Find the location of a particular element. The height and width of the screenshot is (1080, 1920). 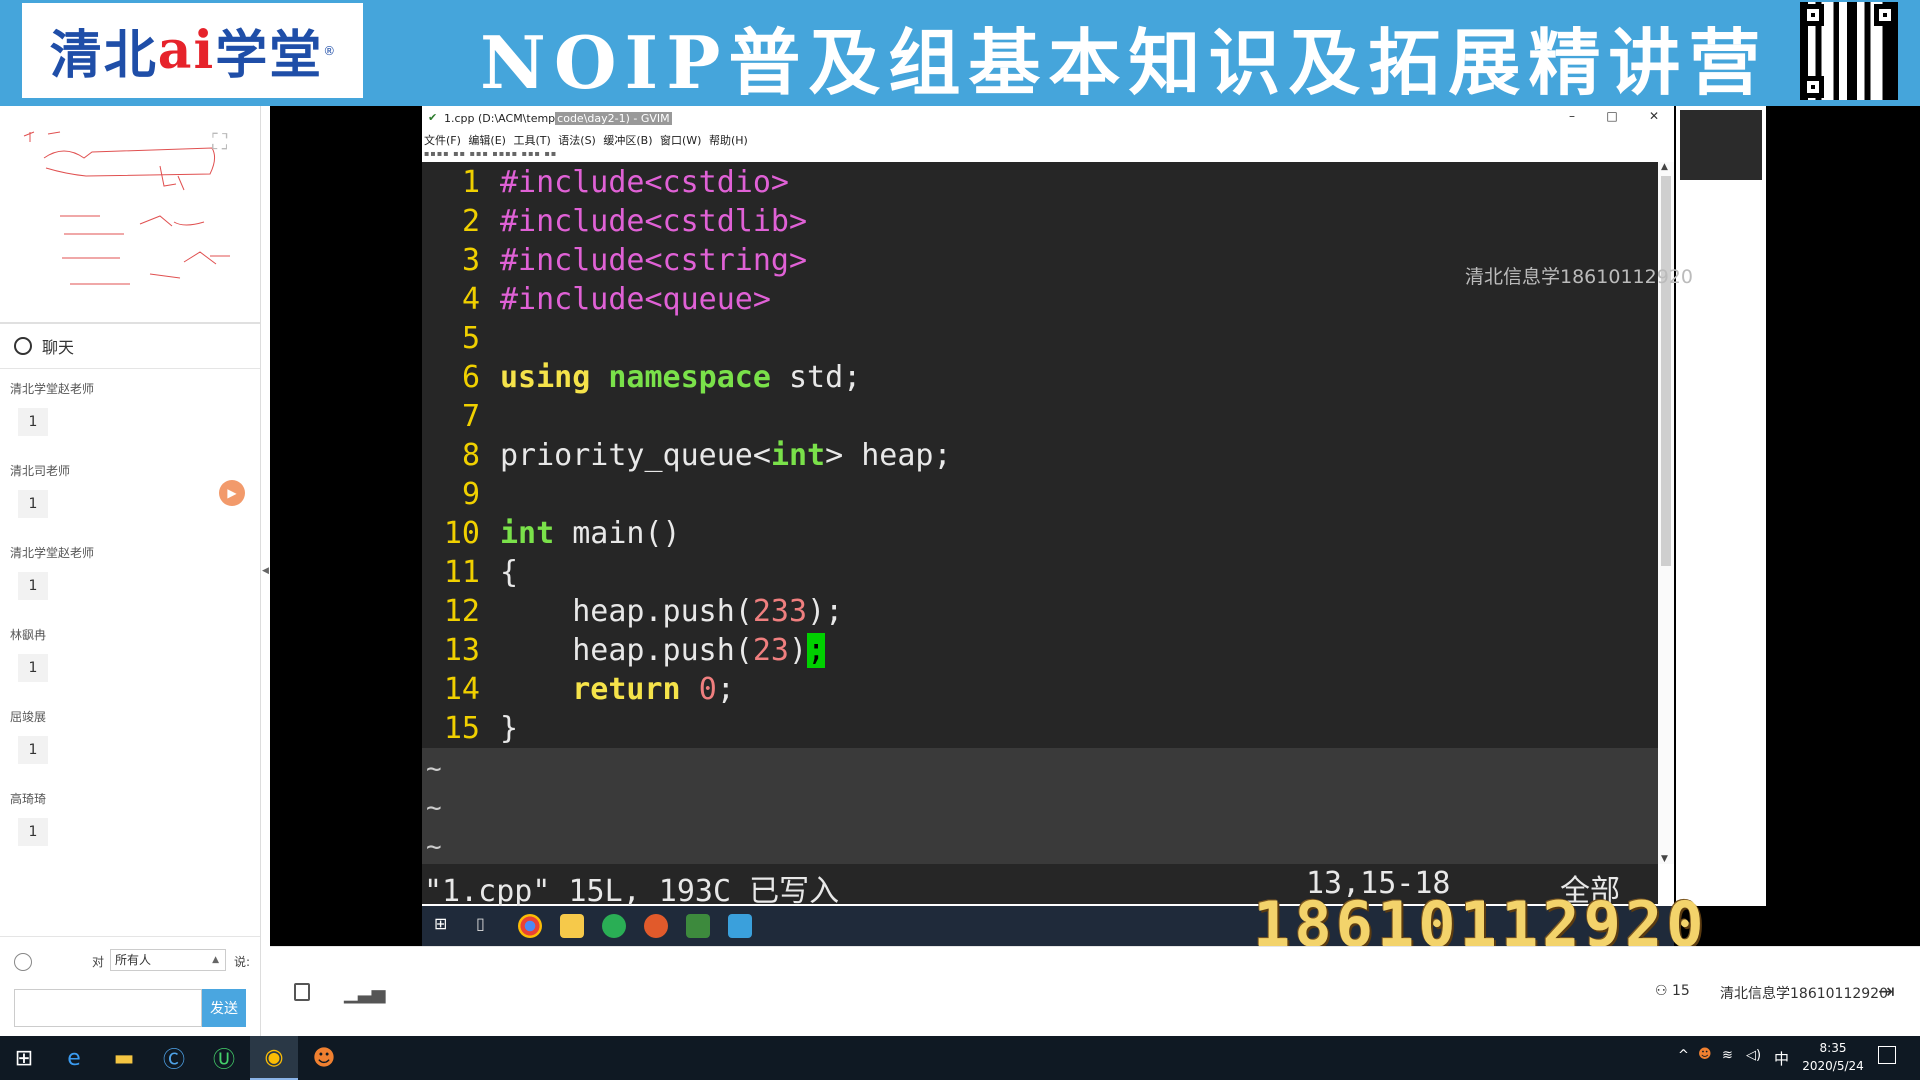

logo-text-b: 学堂 is located at coordinates (269, 55).